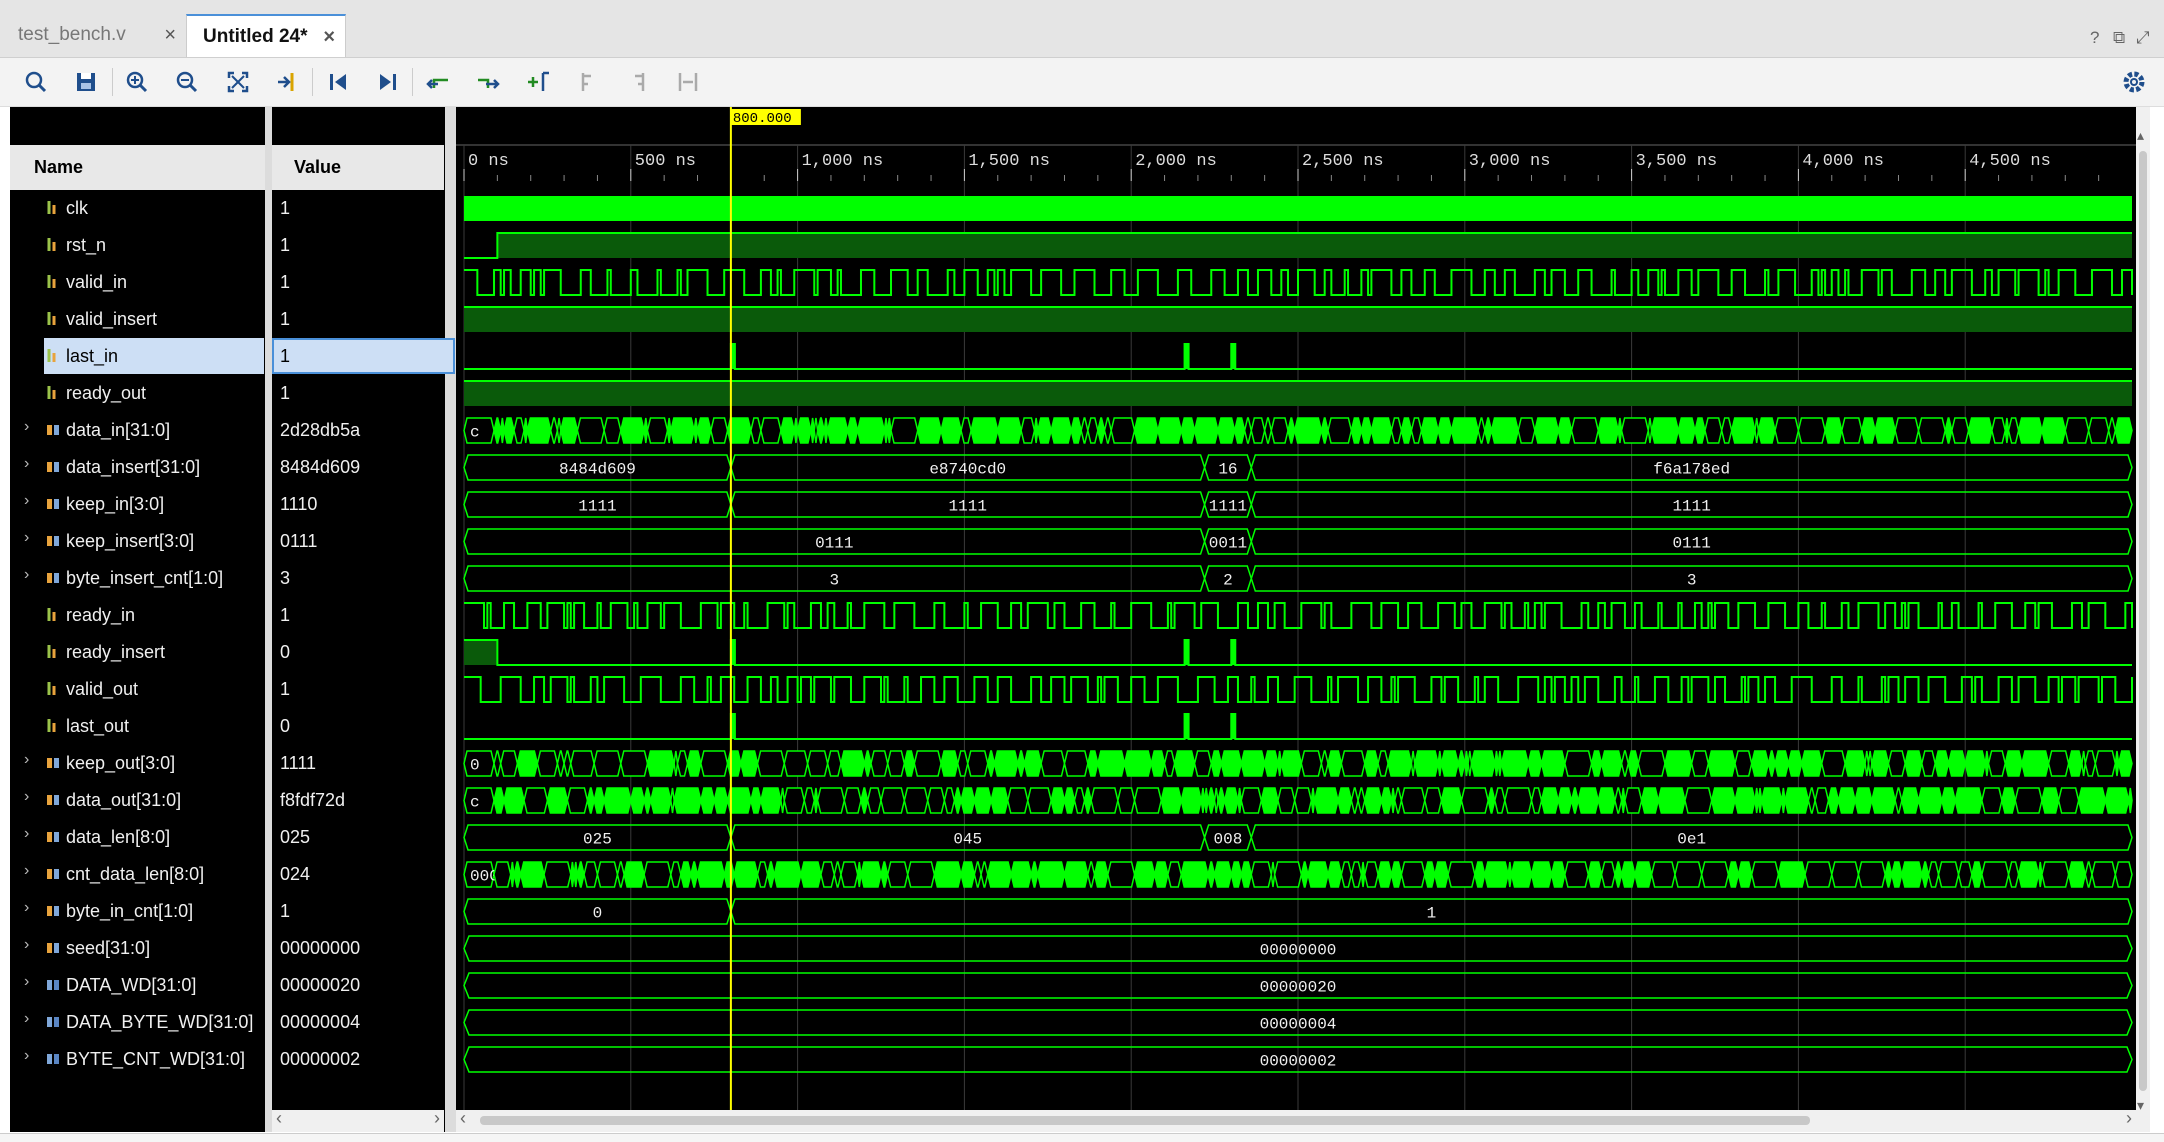 This screenshot has height=1142, width=2164. I want to click on signal-row: valid_in 1, so click(227, 282).